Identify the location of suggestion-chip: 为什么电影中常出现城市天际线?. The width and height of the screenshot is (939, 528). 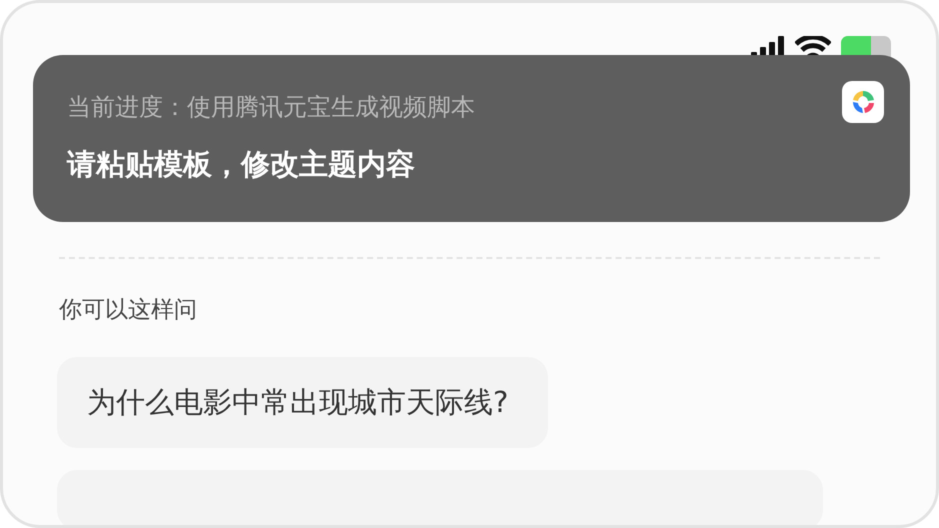
(302, 402).